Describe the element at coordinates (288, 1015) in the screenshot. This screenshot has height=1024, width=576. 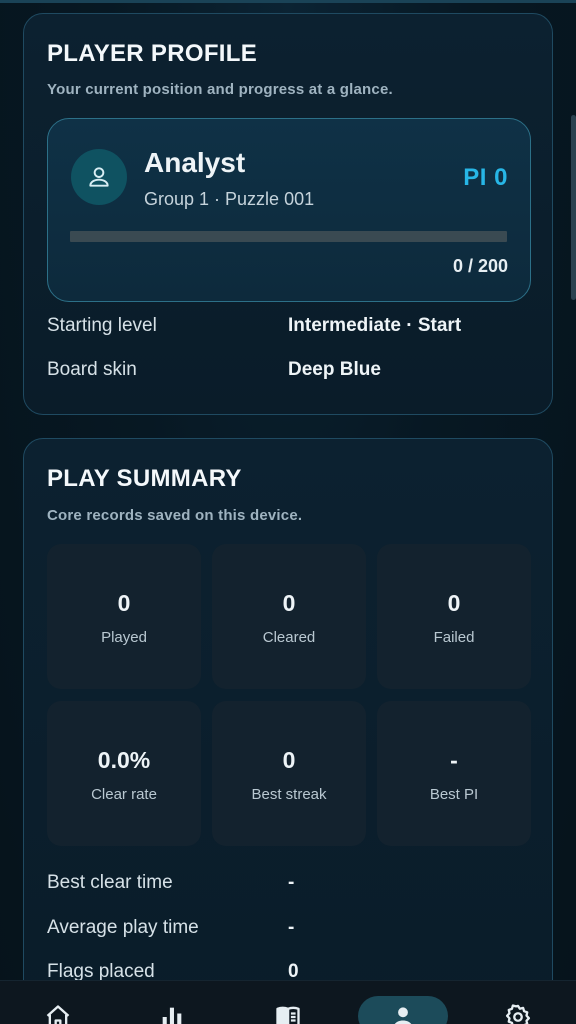
I see `book-icon` at that location.